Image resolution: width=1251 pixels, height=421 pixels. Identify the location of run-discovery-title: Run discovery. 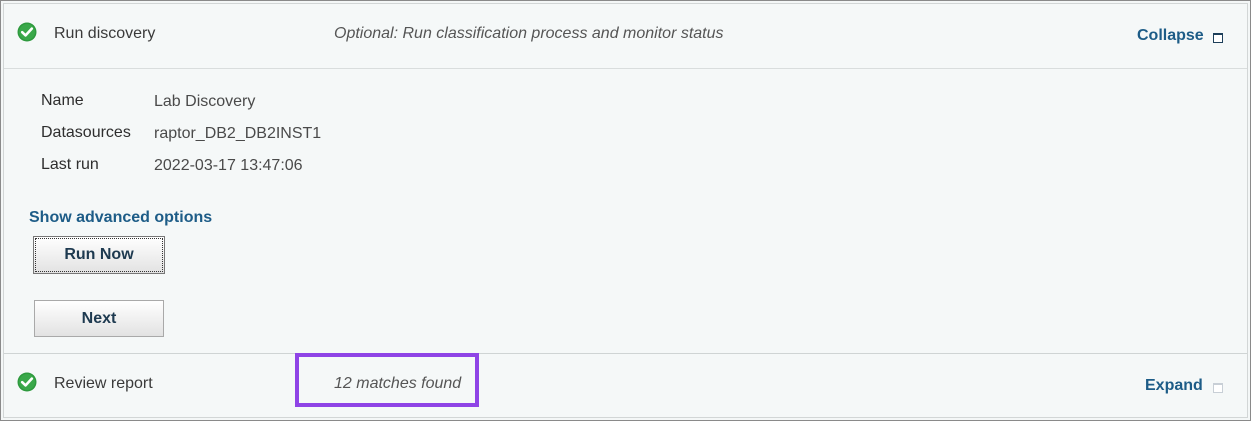
(105, 33).